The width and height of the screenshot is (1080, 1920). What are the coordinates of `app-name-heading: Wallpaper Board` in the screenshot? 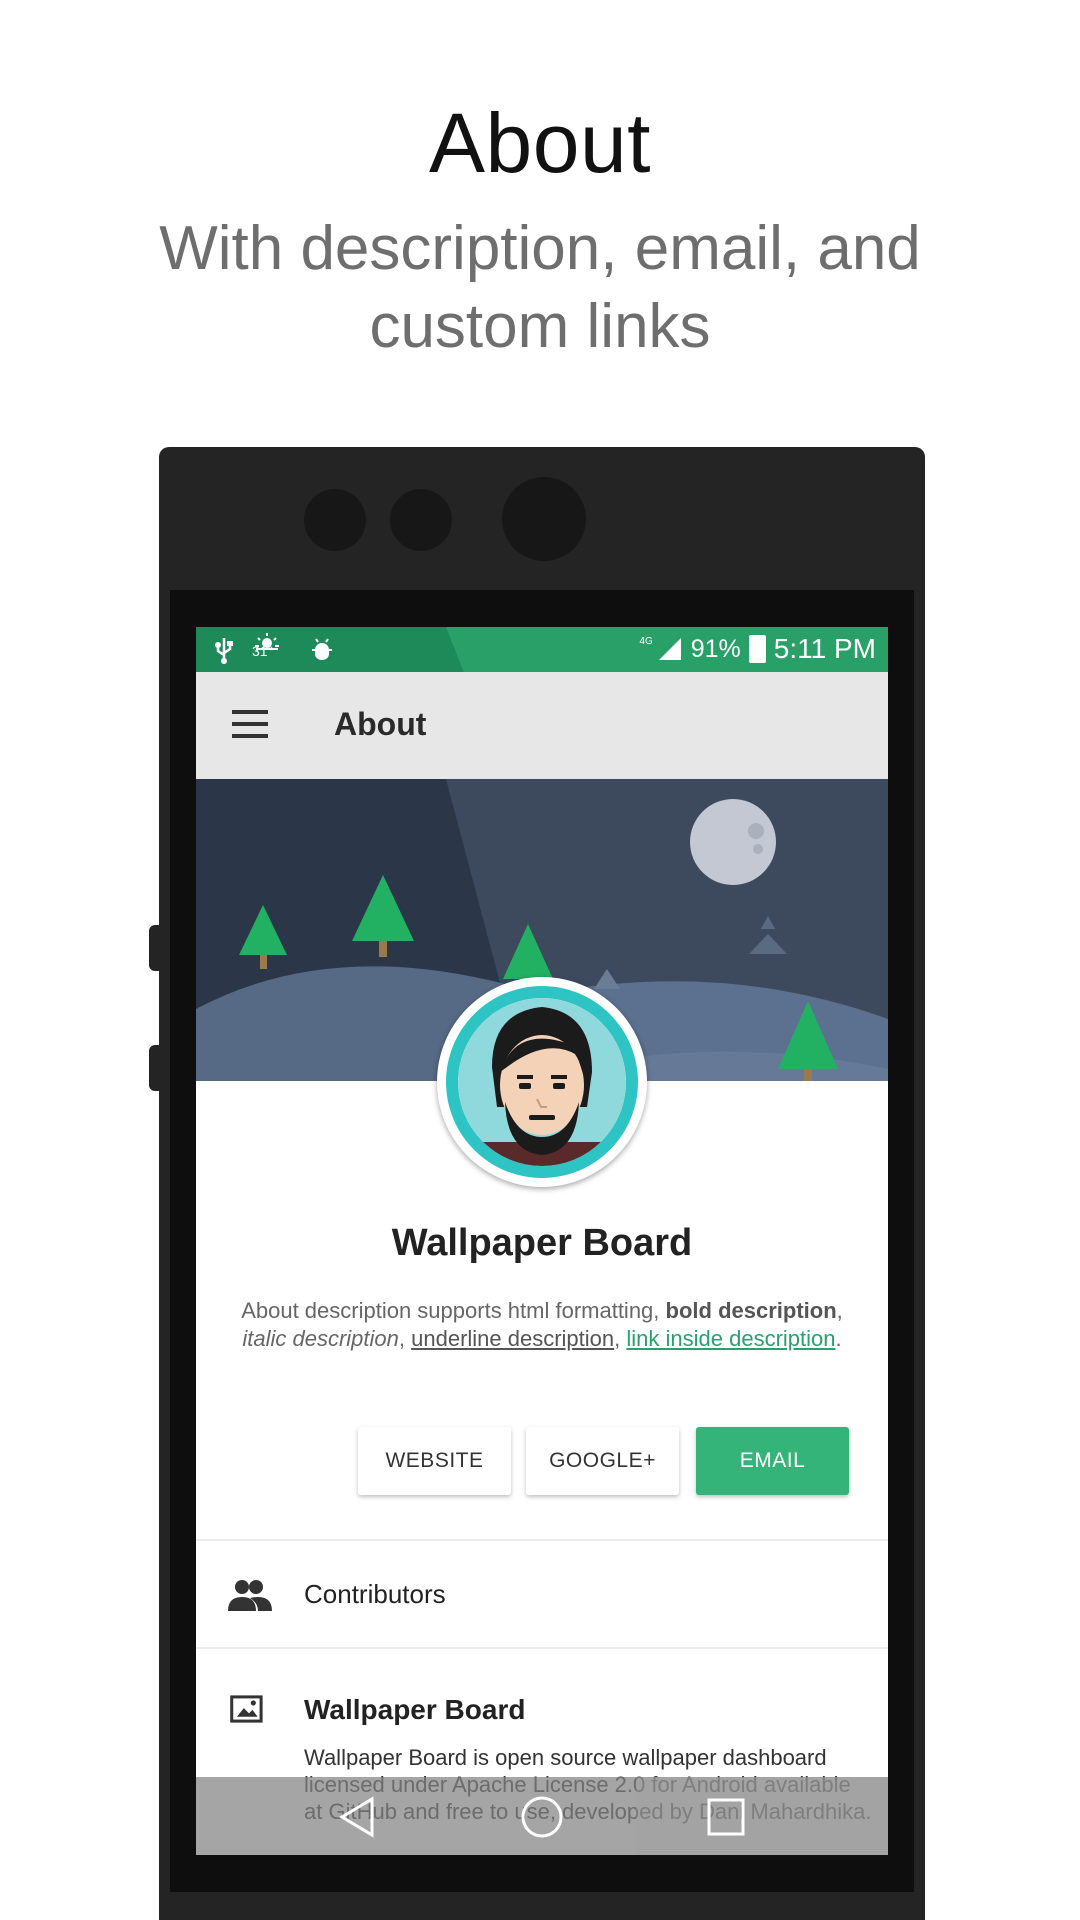 It's located at (542, 1243).